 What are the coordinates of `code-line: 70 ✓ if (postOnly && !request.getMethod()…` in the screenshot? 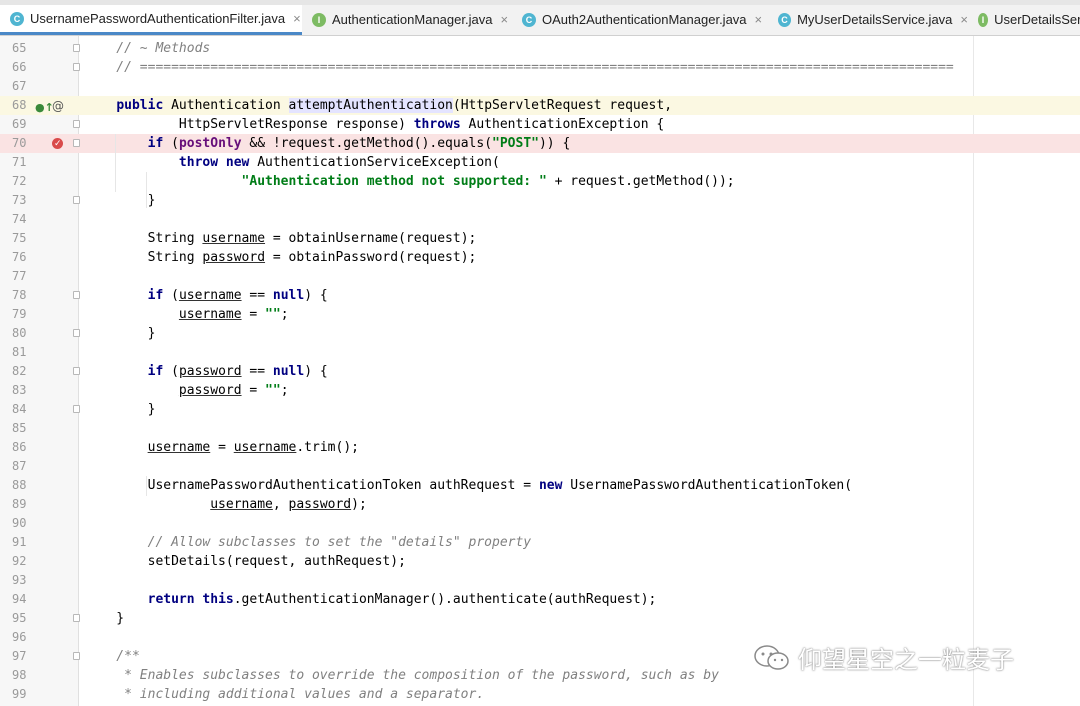 It's located at (540, 143).